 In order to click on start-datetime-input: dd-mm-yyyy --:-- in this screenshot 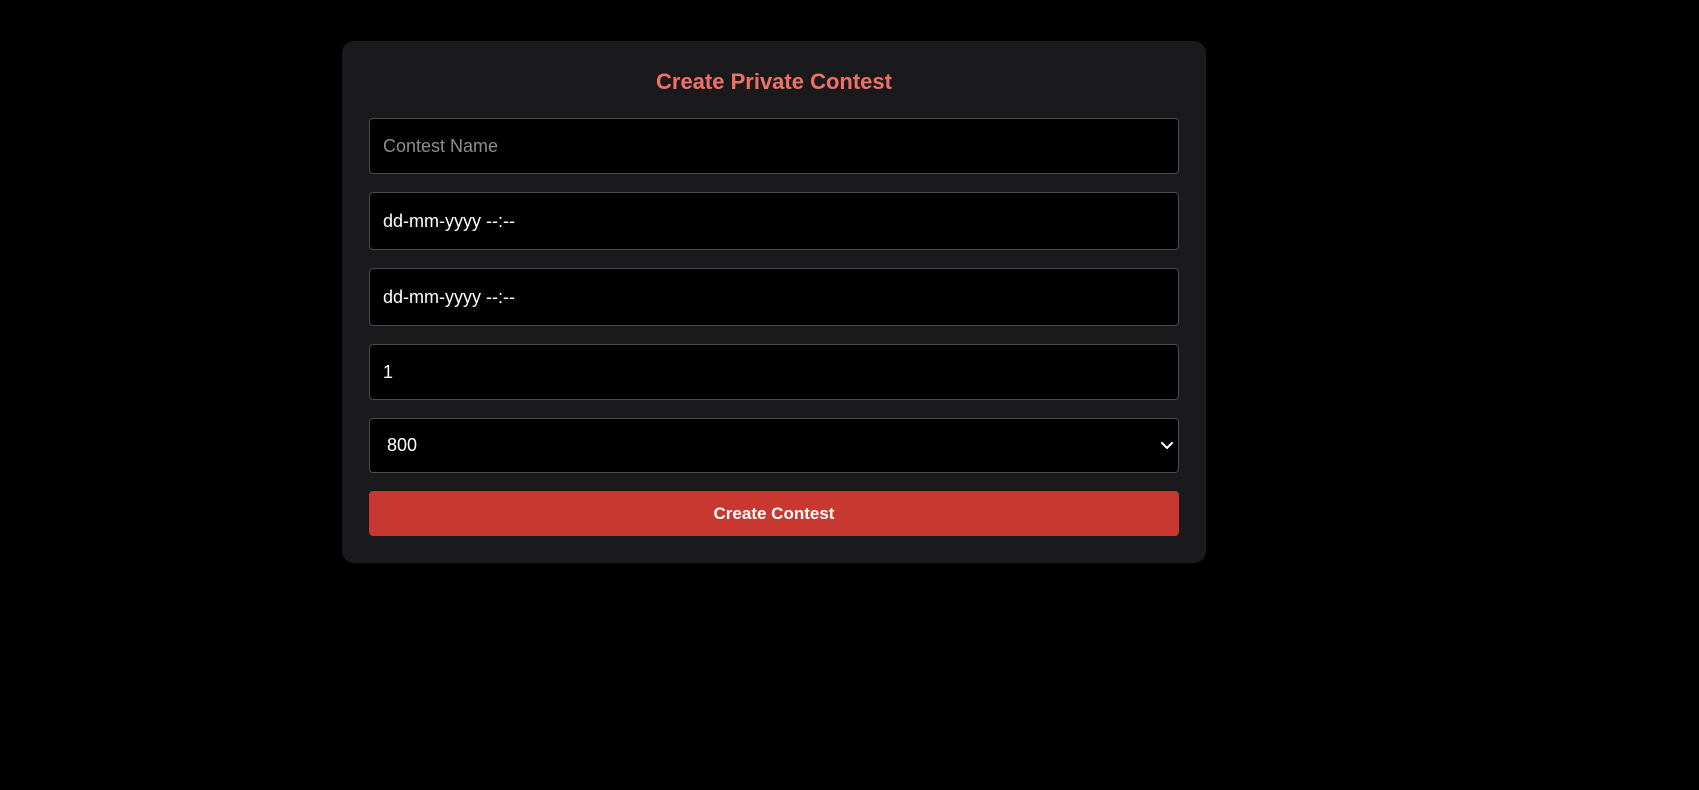, I will do `click(774, 221)`.